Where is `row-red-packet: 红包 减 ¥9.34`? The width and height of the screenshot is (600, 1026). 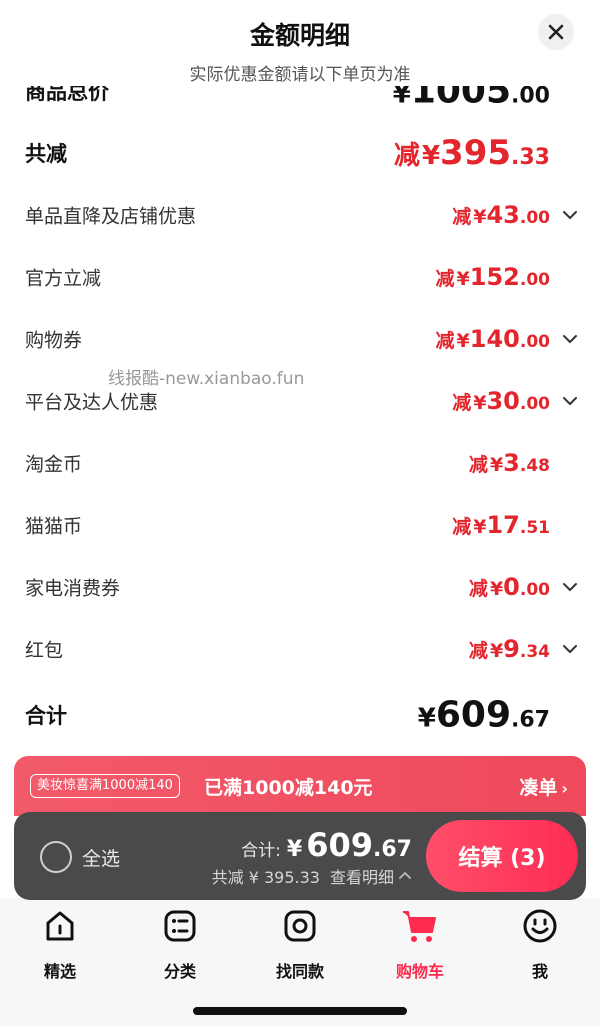 row-red-packet: 红包 减 ¥9.34 is located at coordinates (300, 649).